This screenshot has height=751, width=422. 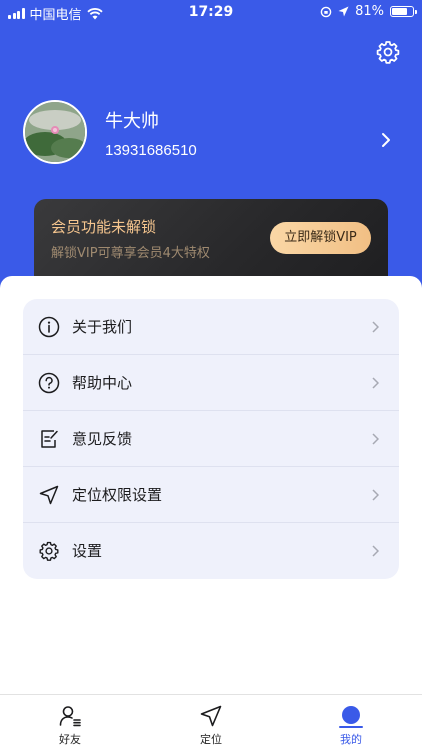 I want to click on menu-item-label: 关于我们, so click(x=102, y=327).